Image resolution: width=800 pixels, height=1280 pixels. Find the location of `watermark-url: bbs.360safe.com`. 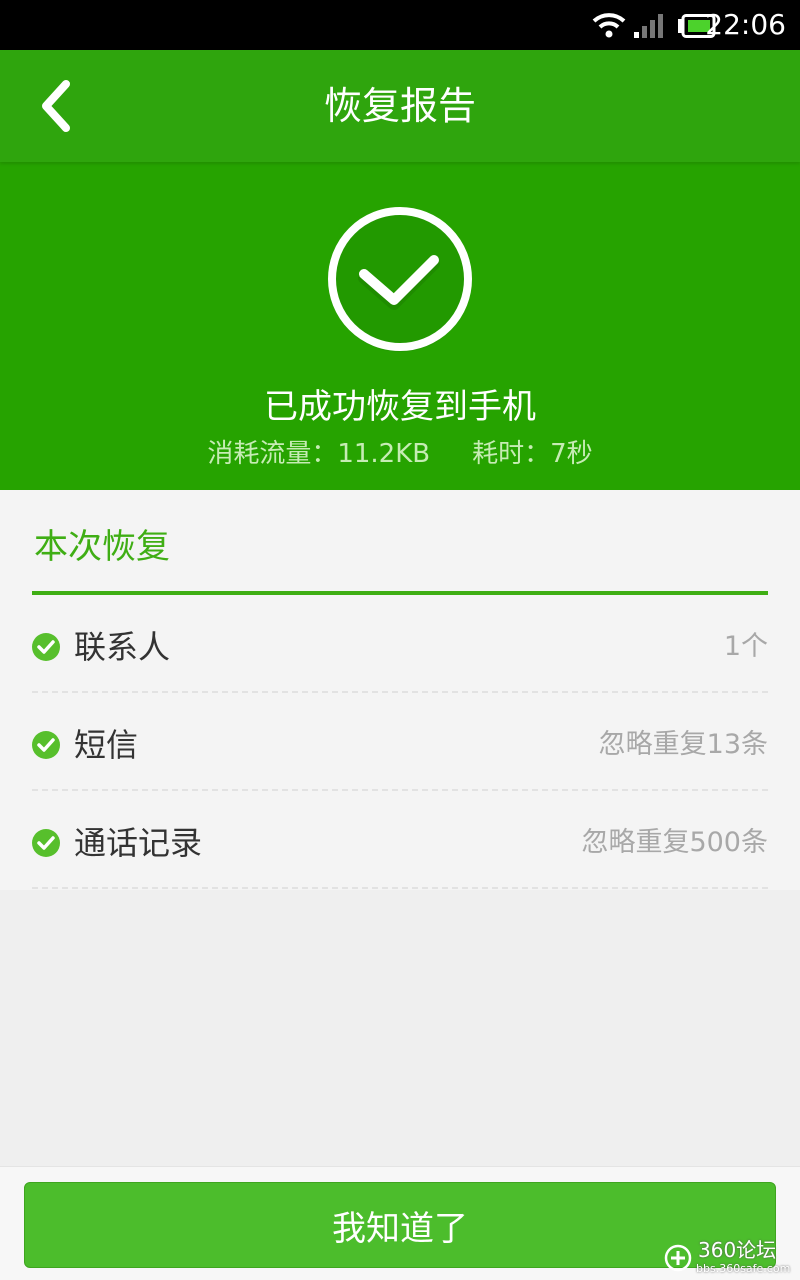

watermark-url: bbs.360safe.com is located at coordinates (743, 1268).